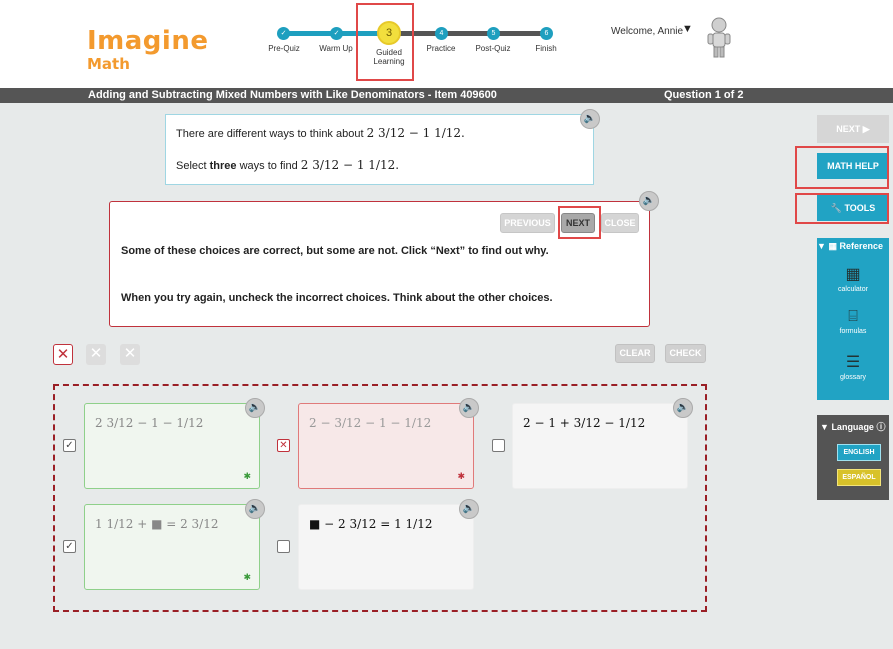 This screenshot has height=649, width=893. I want to click on collapse-caret-icon-2: ▼, so click(824, 427).